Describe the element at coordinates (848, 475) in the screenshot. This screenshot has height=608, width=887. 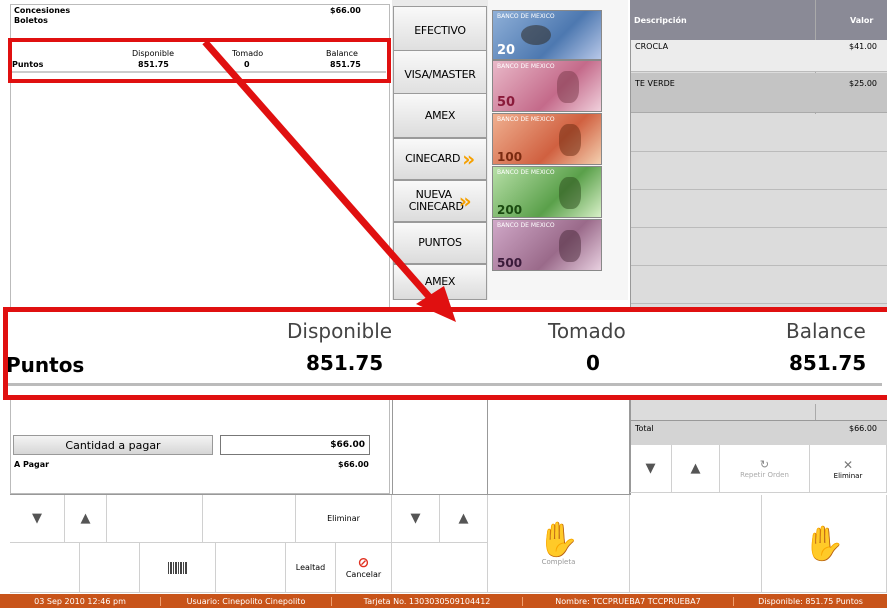
I see `eliminar-right-label: Eliminar` at that location.